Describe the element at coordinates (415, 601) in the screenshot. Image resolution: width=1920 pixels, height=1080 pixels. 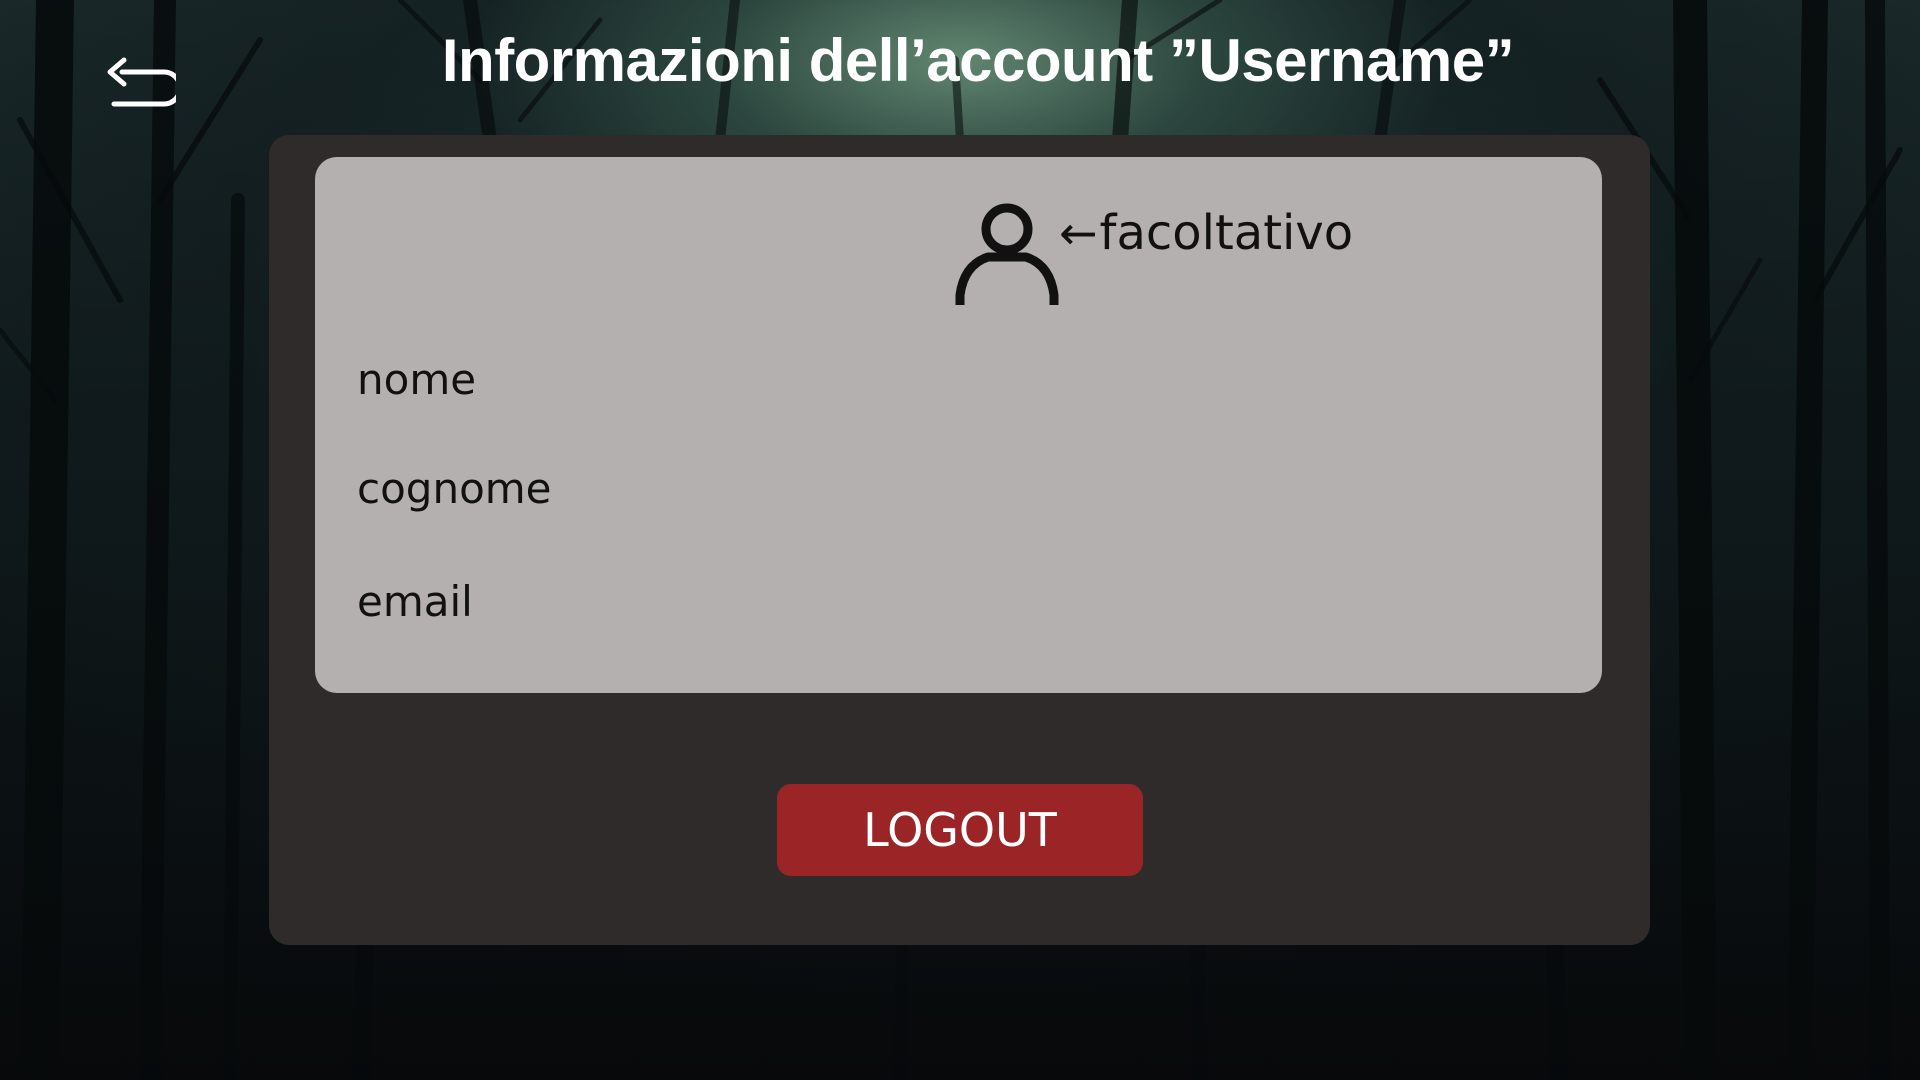
I see `field-email: email` at that location.